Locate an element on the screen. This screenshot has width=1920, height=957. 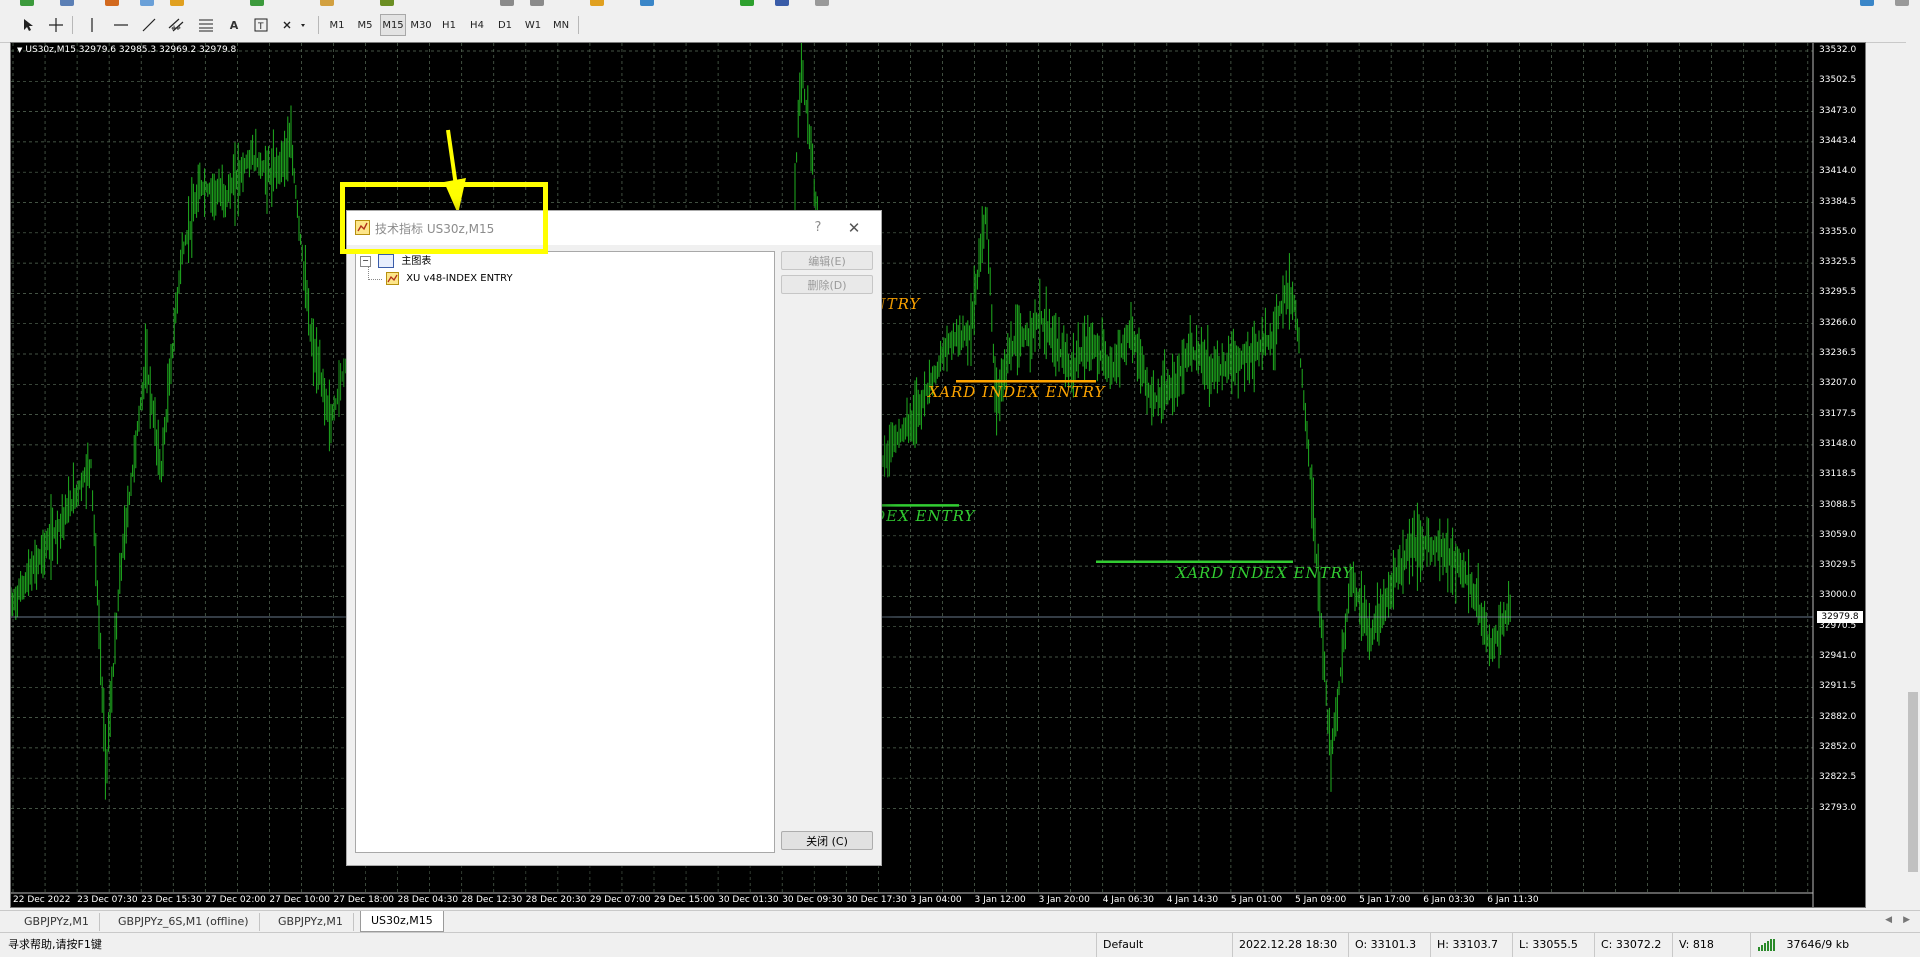
timeframe-m5: M5 is located at coordinates (365, 25).